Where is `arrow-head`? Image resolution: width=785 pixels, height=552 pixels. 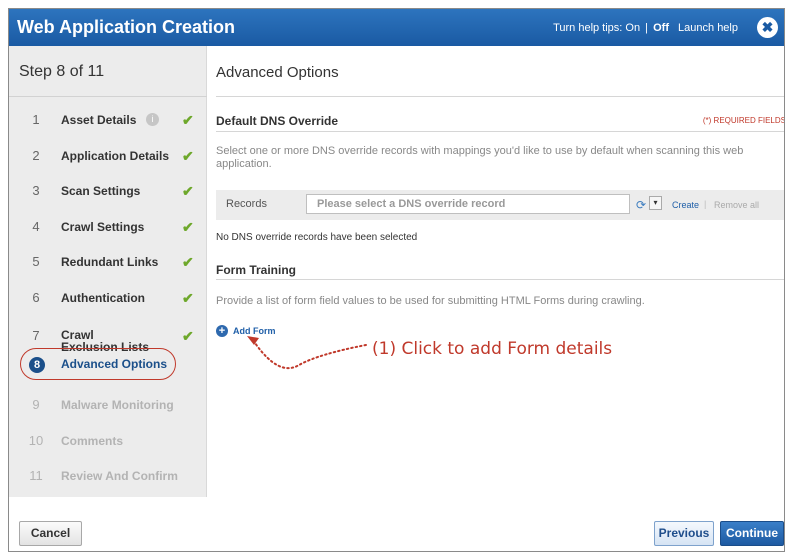
arrow-head is located at coordinates (253, 340).